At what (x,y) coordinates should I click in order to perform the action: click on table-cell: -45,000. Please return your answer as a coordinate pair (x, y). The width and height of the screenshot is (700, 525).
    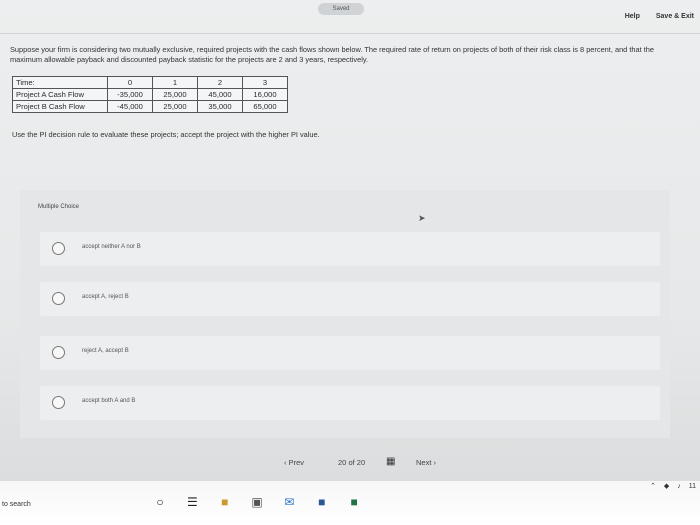
    Looking at the image, I should click on (130, 106).